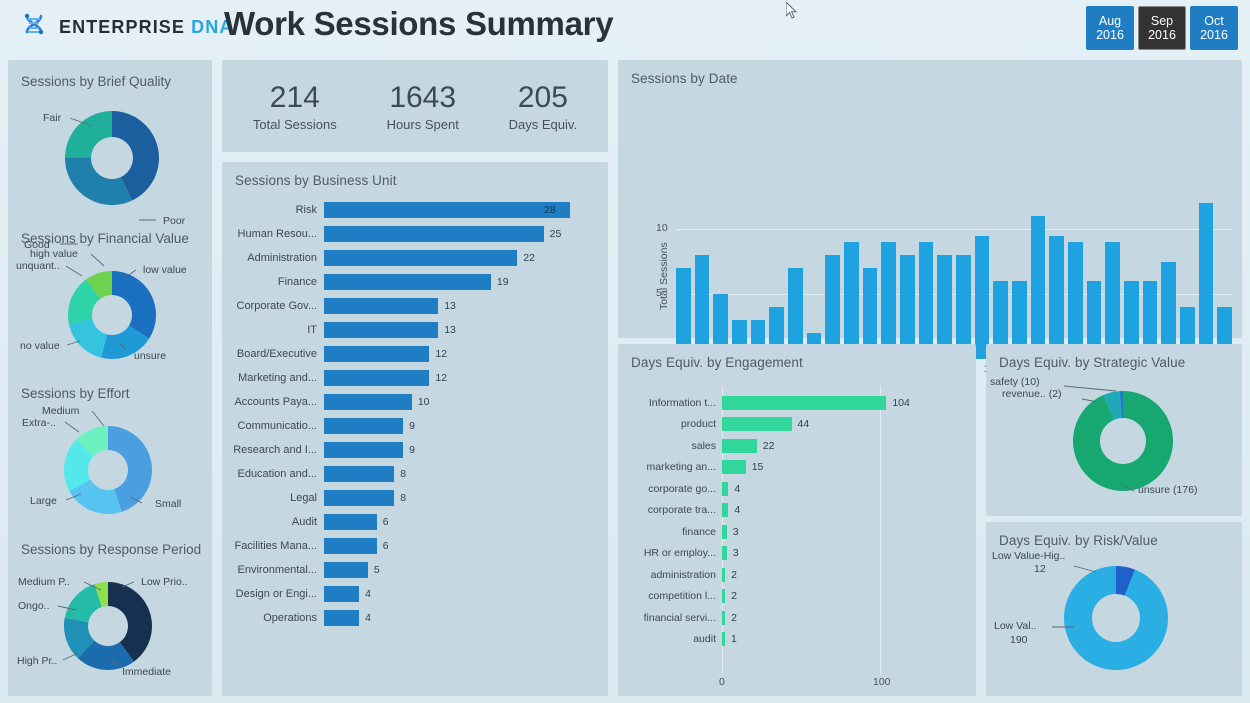 Image resolution: width=1250 pixels, height=703 pixels. I want to click on business-unit-bar-row: Communicatio... 9, so click(415, 426).